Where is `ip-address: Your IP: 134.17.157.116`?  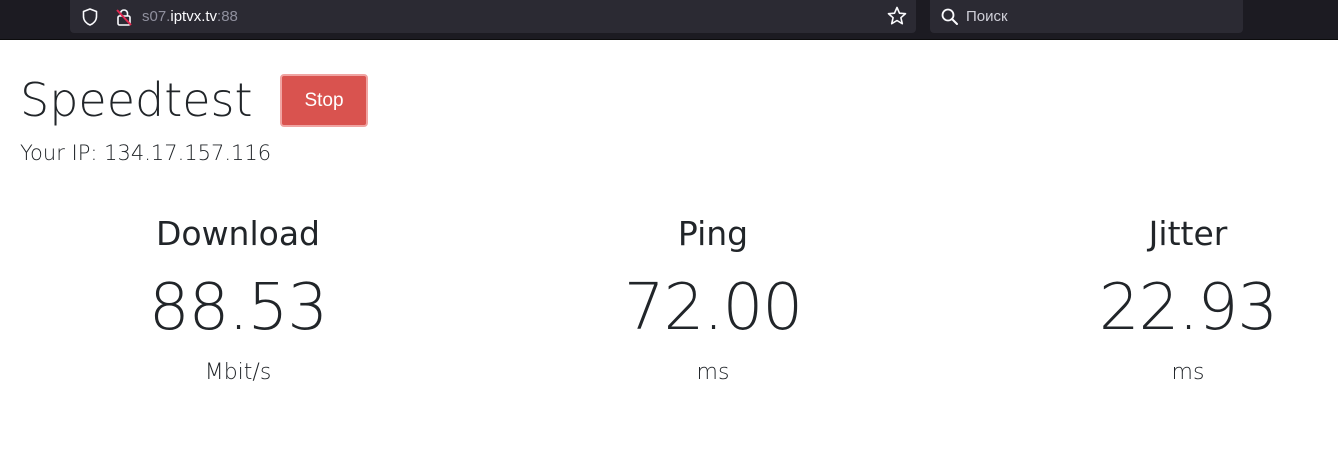
ip-address: Your IP: 134.17.157.116 is located at coordinates (146, 153).